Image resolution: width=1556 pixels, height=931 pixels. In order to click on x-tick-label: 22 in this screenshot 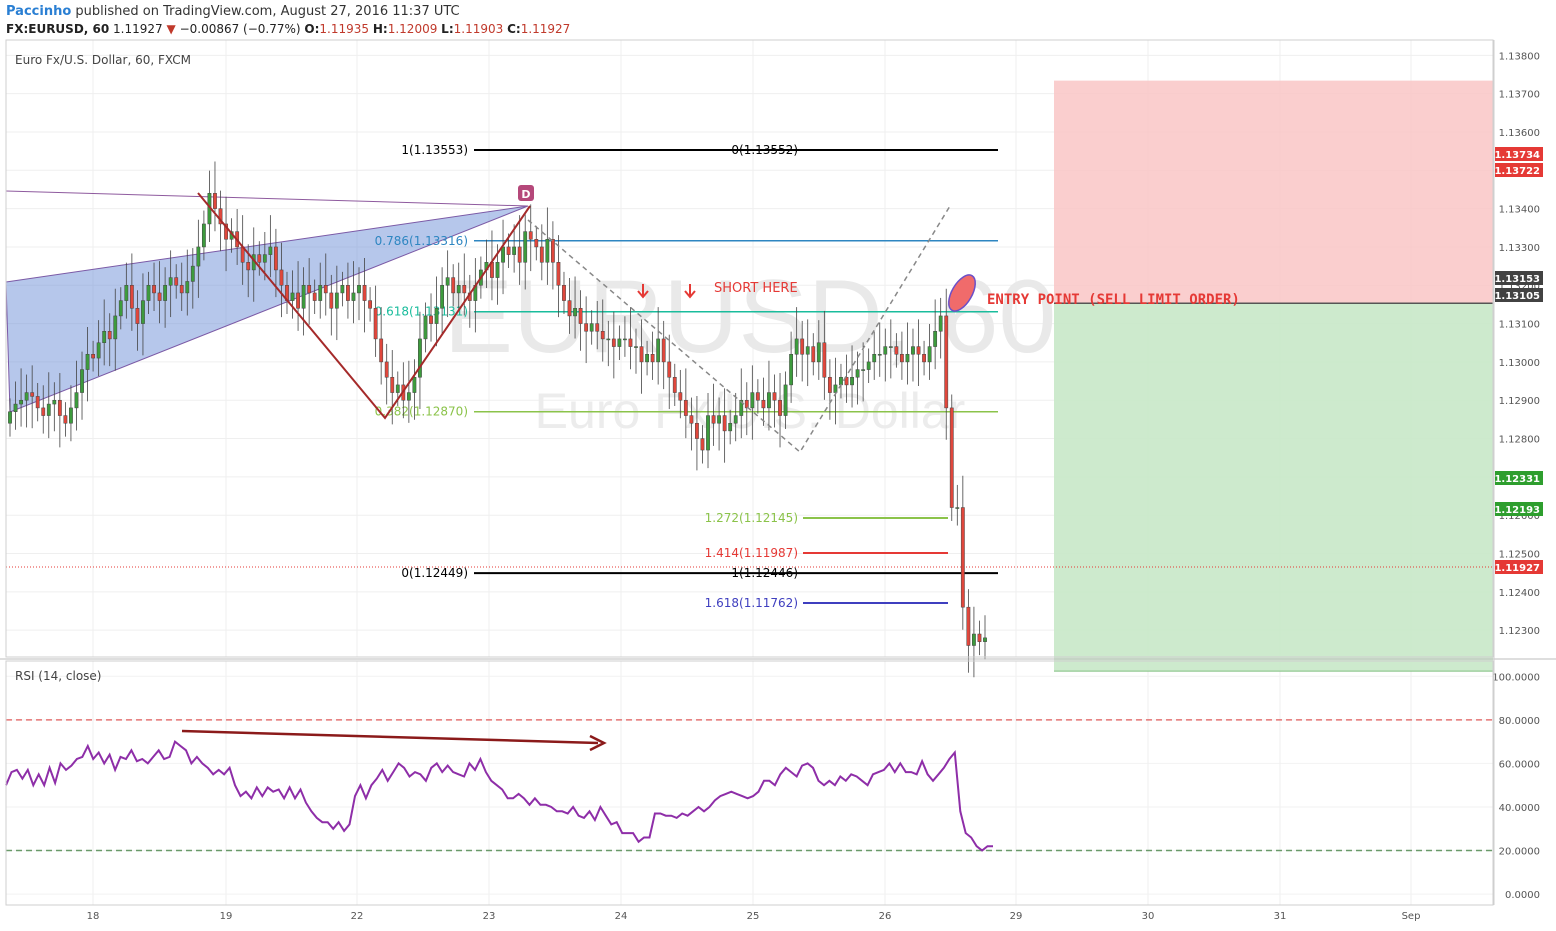, I will do `click(357, 916)`.